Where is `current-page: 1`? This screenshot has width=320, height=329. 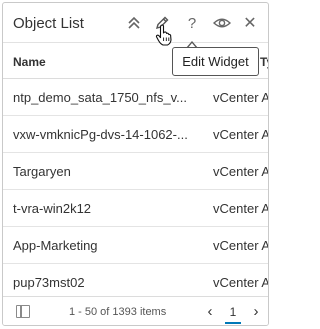
current-page: 1 is located at coordinates (233, 314).